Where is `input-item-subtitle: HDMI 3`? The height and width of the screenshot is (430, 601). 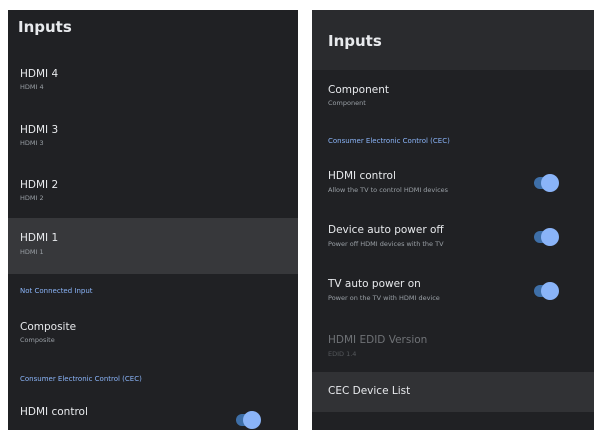 input-item-subtitle: HDMI 3 is located at coordinates (32, 143).